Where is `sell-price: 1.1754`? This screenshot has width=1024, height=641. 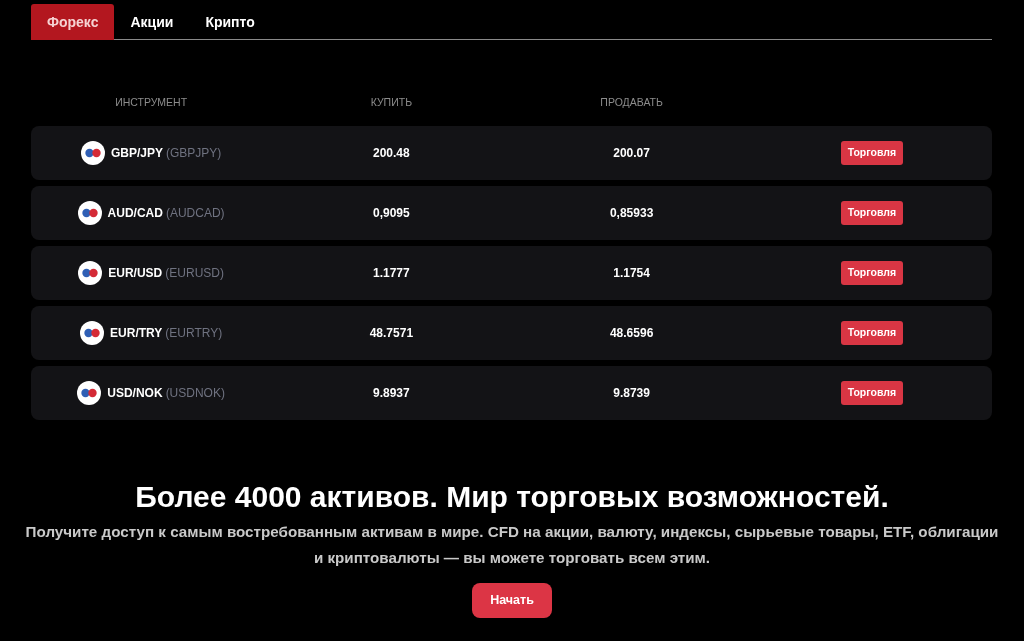 sell-price: 1.1754 is located at coordinates (631, 273).